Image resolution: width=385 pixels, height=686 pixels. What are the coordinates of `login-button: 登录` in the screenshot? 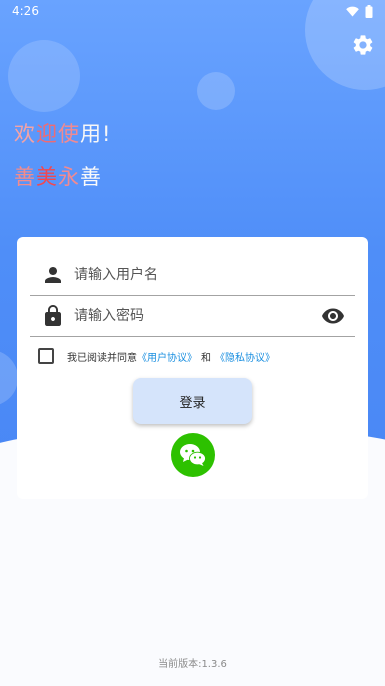 It's located at (192, 401).